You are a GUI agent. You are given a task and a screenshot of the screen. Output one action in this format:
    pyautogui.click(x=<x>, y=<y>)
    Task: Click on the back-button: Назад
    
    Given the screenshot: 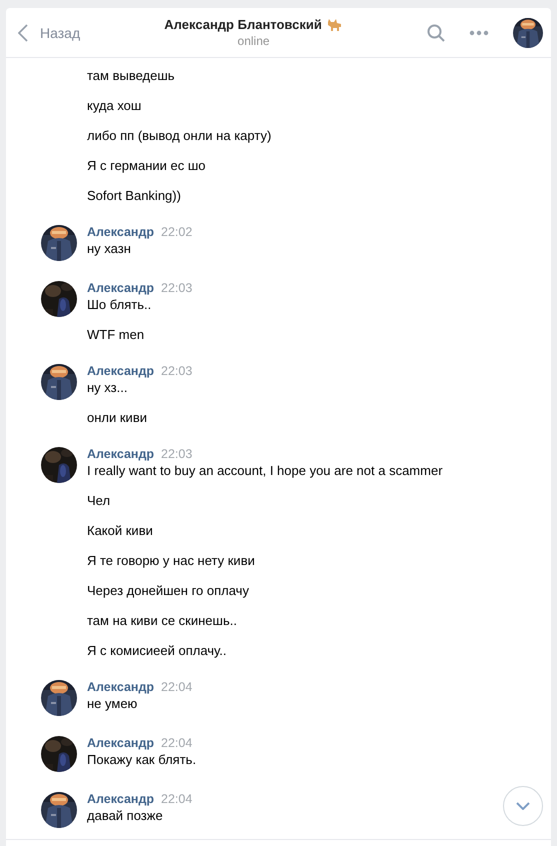 What is the action you would take?
    pyautogui.click(x=49, y=33)
    